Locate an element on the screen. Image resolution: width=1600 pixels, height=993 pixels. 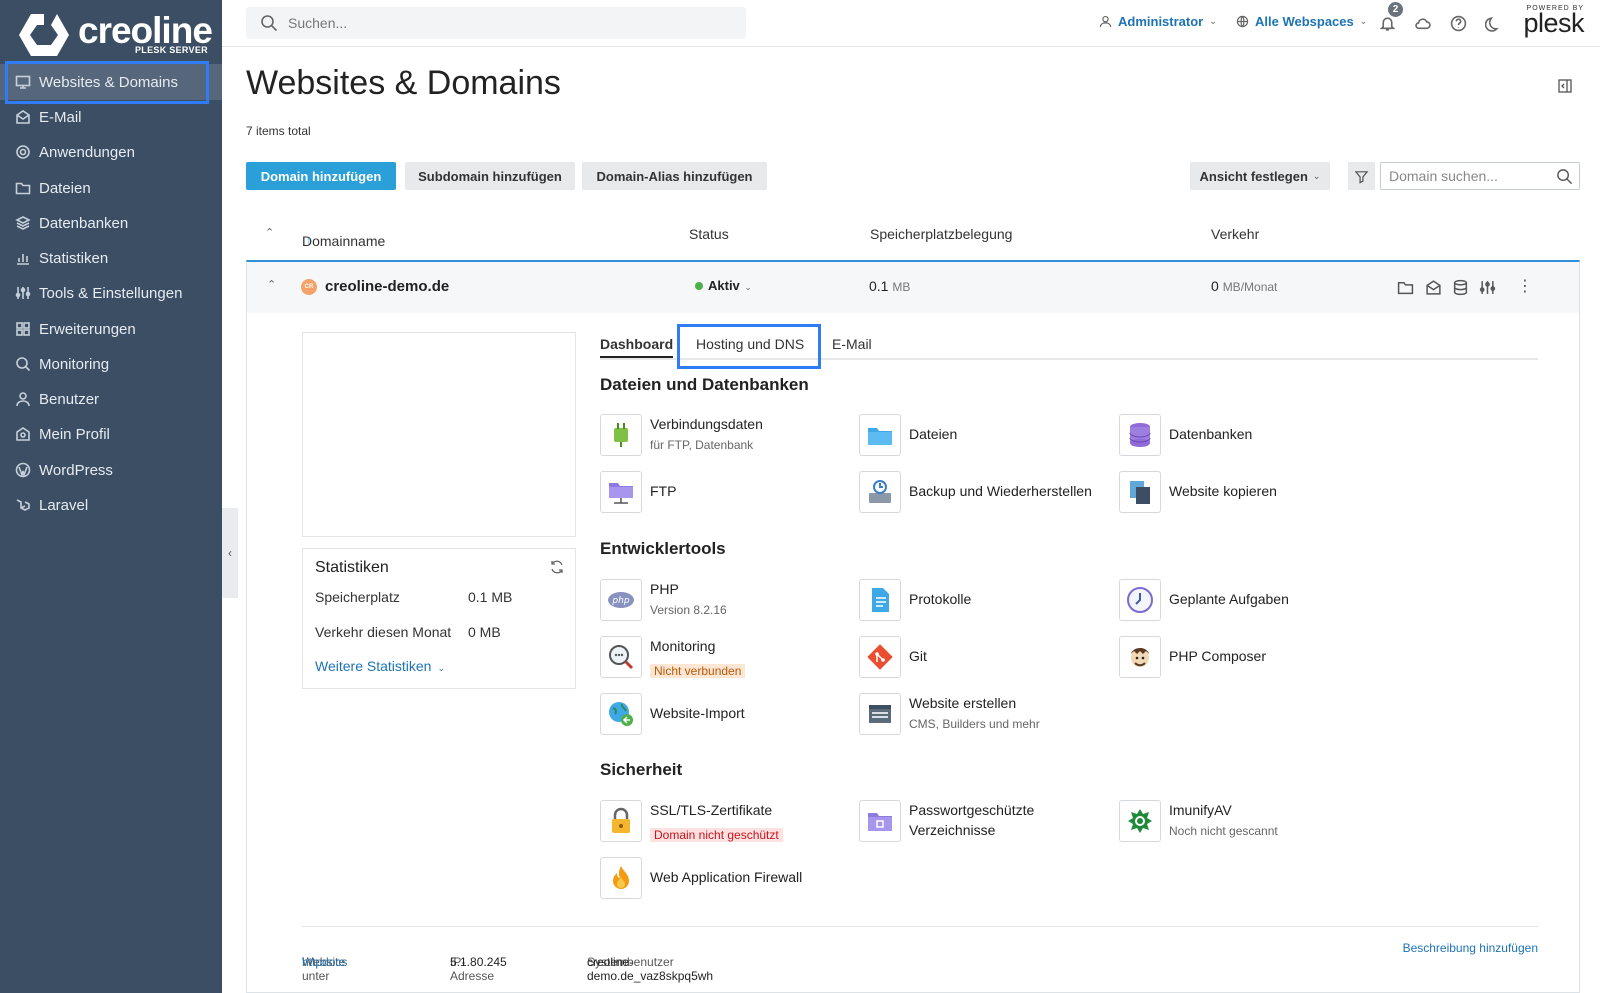
sliders-icon is located at coordinates (1488, 288).